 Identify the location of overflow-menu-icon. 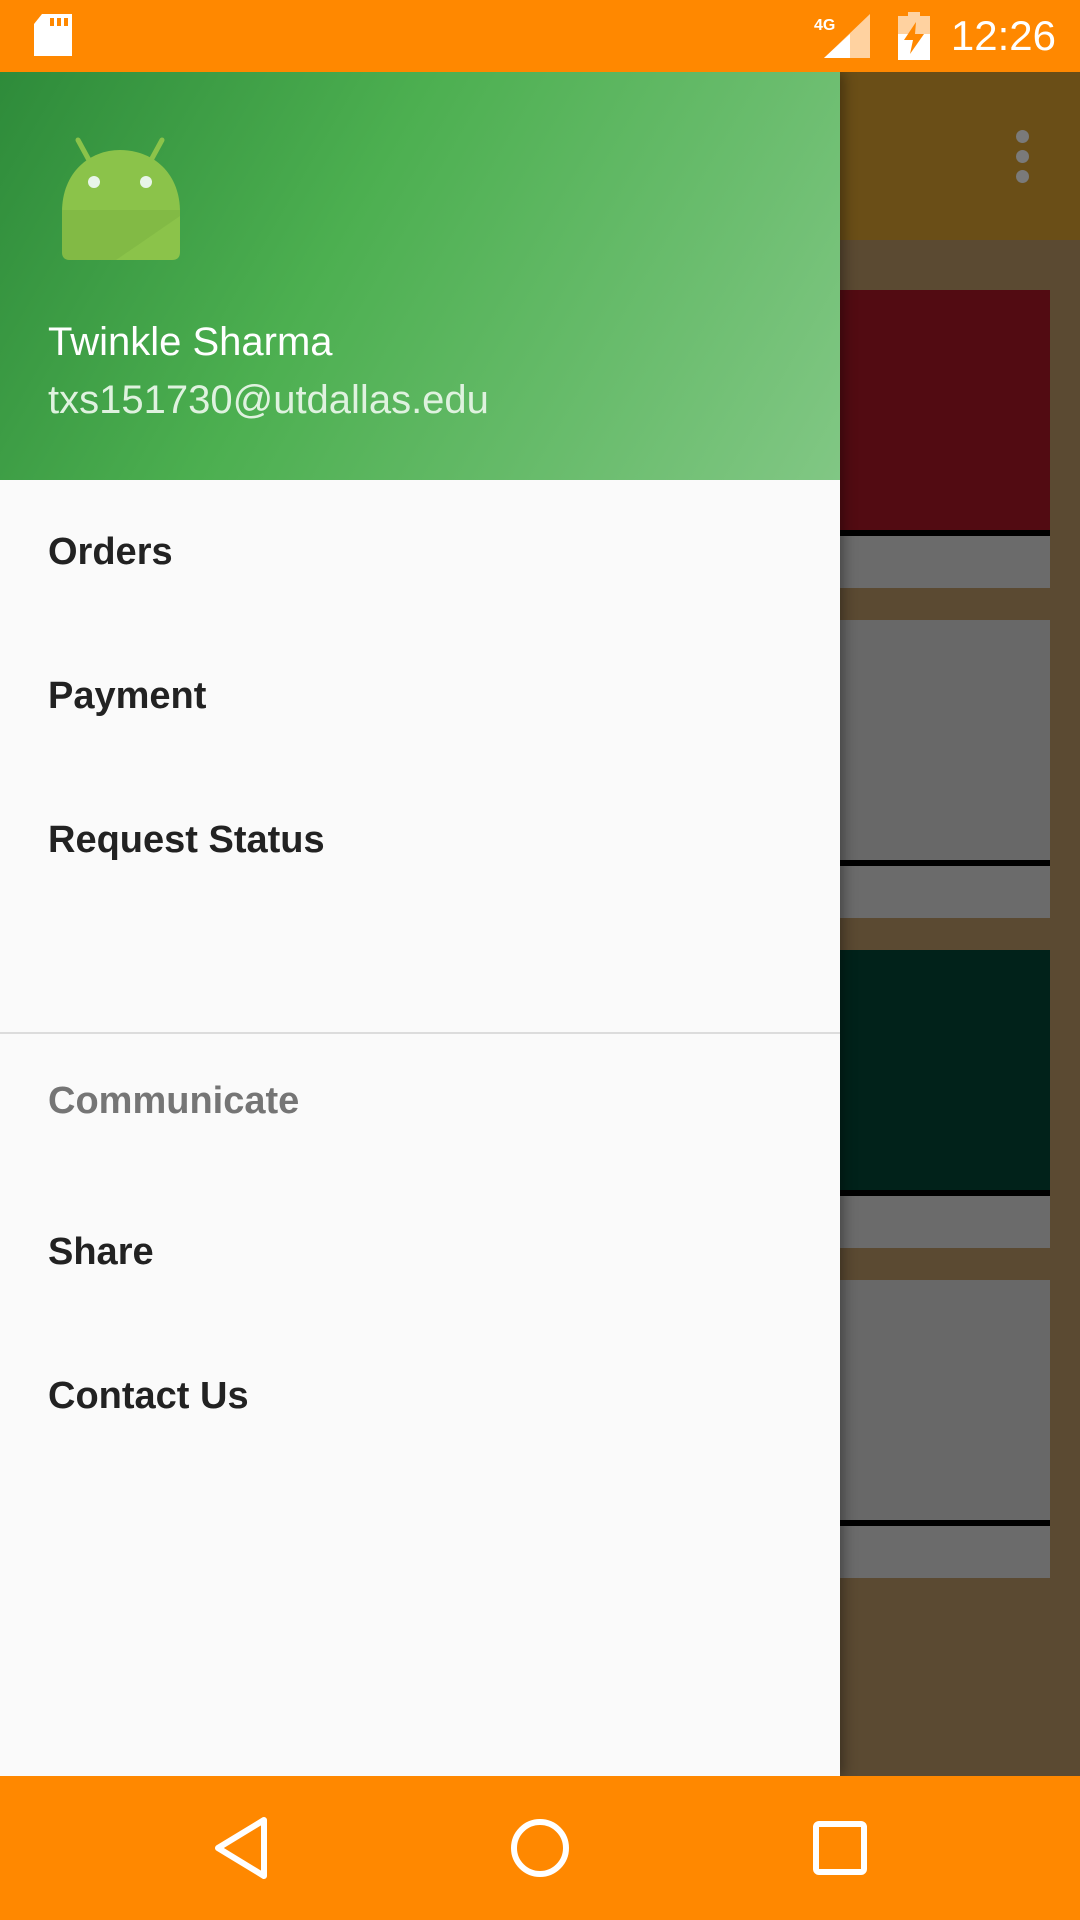
(1023, 156).